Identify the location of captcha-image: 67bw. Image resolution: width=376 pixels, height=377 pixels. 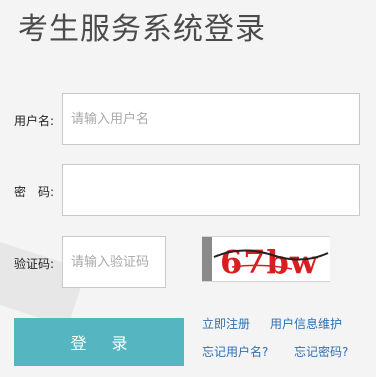
(266, 259).